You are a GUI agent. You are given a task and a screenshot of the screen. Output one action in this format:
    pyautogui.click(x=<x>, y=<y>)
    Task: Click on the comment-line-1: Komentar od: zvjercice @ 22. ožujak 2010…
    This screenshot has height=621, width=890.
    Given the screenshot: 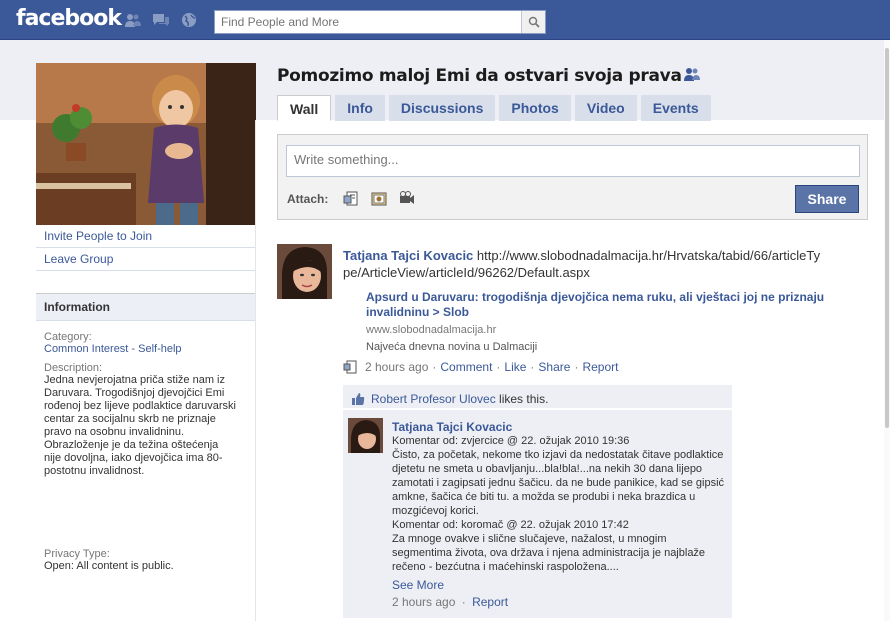 What is the action you would take?
    pyautogui.click(x=511, y=441)
    